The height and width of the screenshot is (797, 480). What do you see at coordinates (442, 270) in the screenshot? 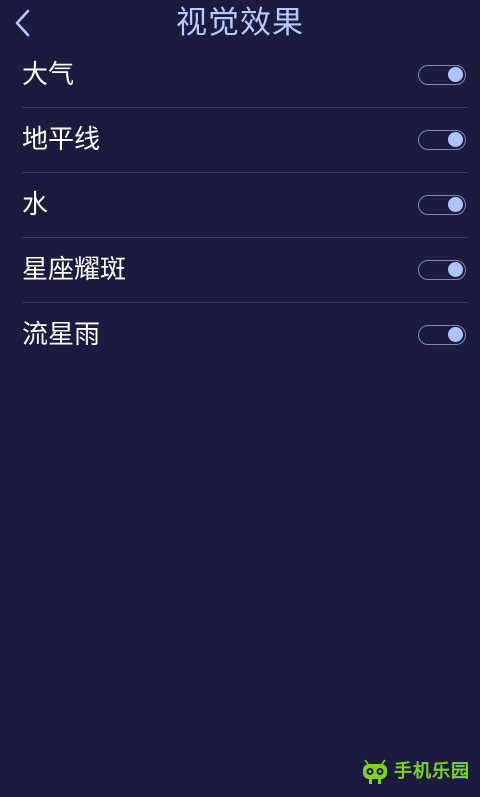
I see `constellation-flare-toggle` at bounding box center [442, 270].